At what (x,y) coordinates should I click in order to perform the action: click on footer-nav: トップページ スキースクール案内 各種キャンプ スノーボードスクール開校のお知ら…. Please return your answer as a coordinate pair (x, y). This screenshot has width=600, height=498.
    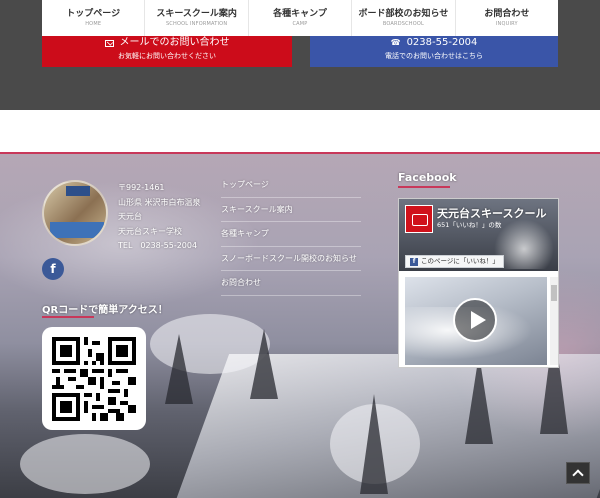
    Looking at the image, I should click on (291, 234).